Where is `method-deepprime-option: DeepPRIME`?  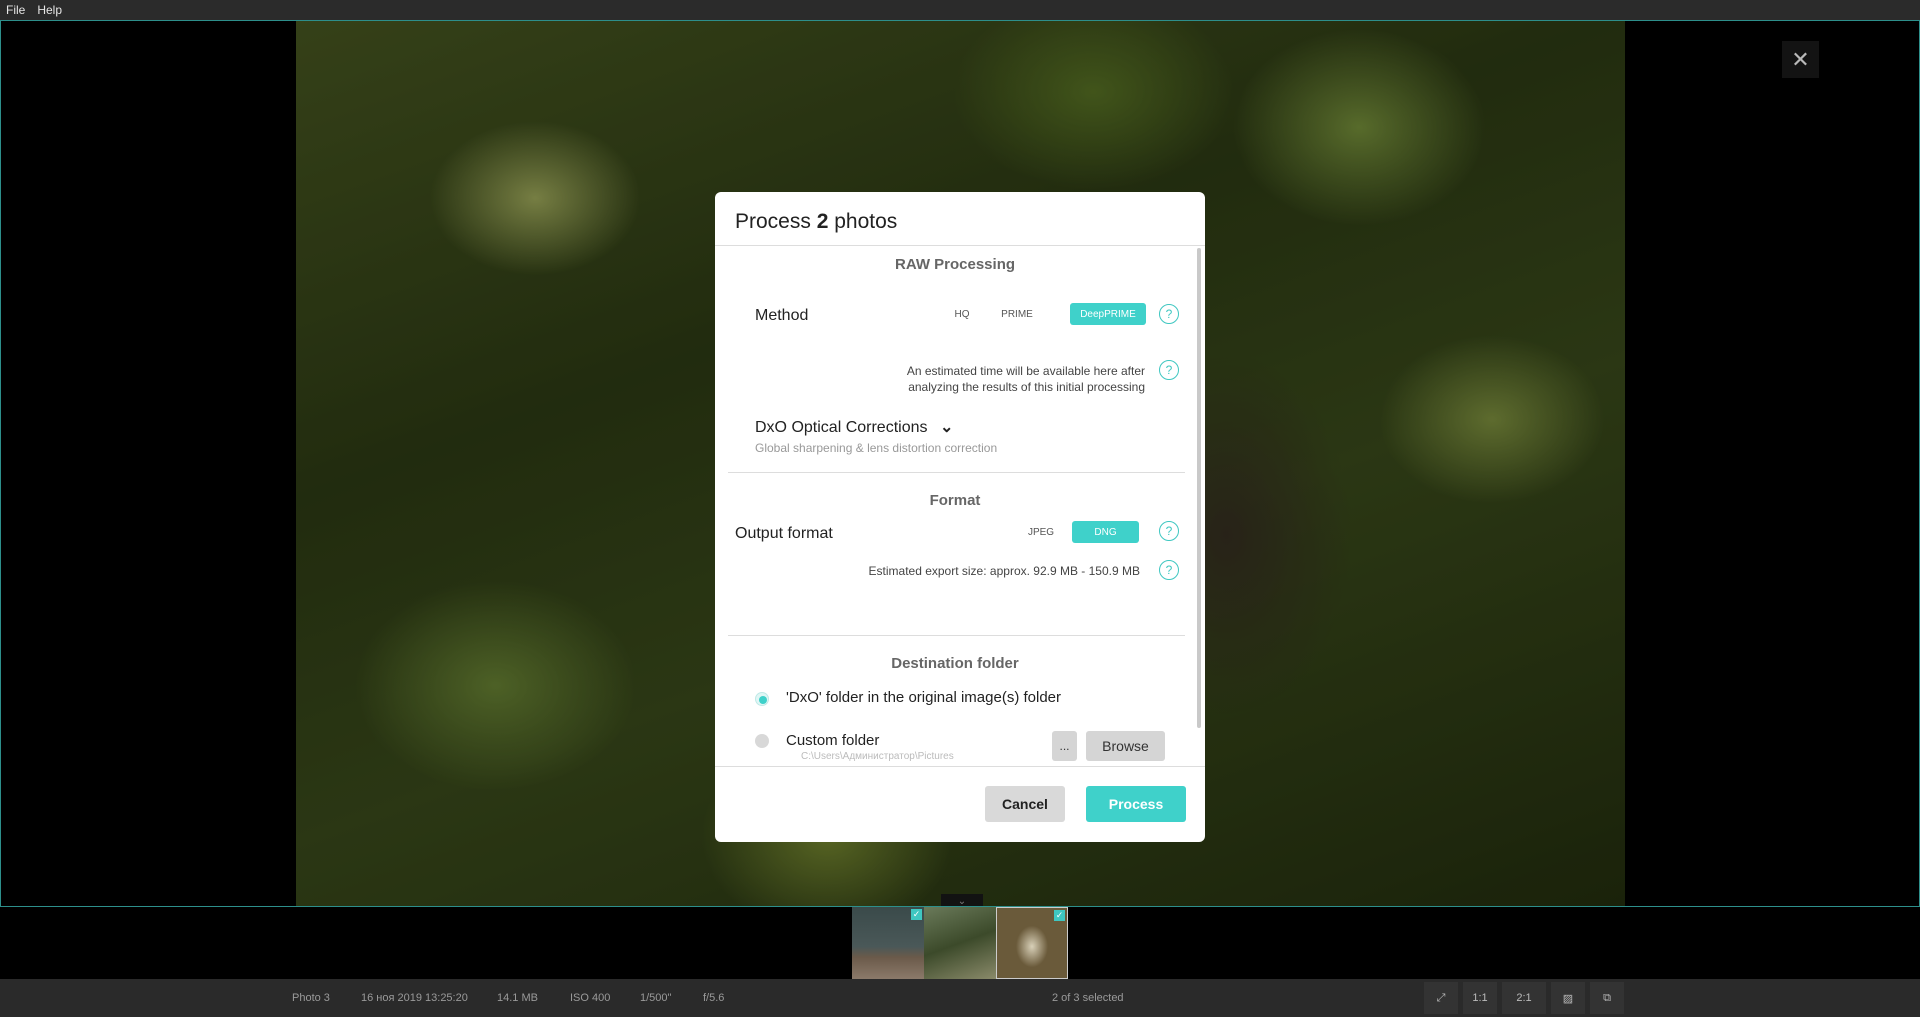 method-deepprime-option: DeepPRIME is located at coordinates (1108, 314).